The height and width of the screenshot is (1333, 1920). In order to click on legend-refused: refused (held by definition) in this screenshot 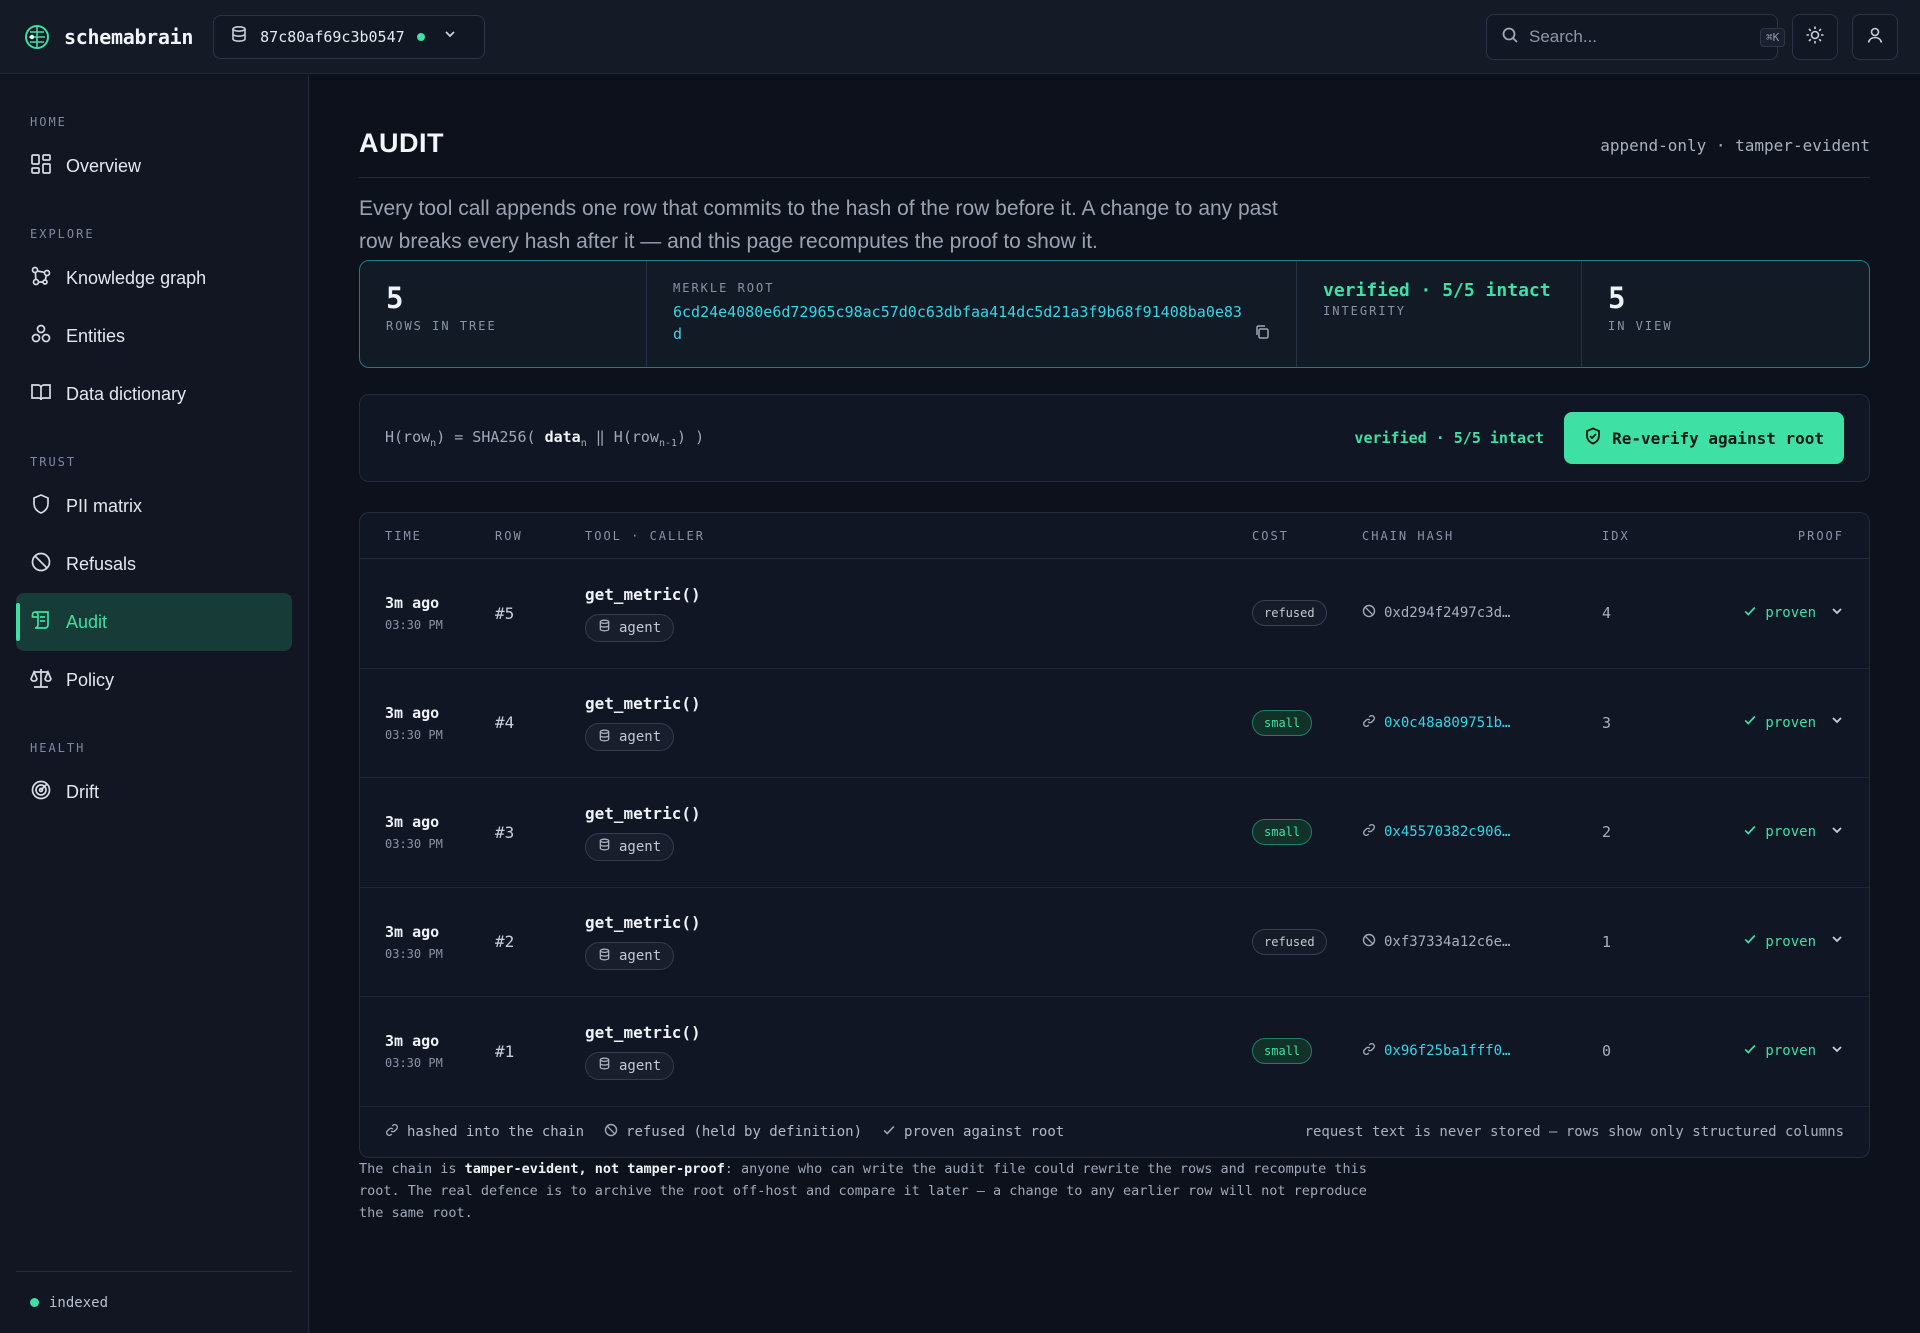, I will do `click(733, 1132)`.